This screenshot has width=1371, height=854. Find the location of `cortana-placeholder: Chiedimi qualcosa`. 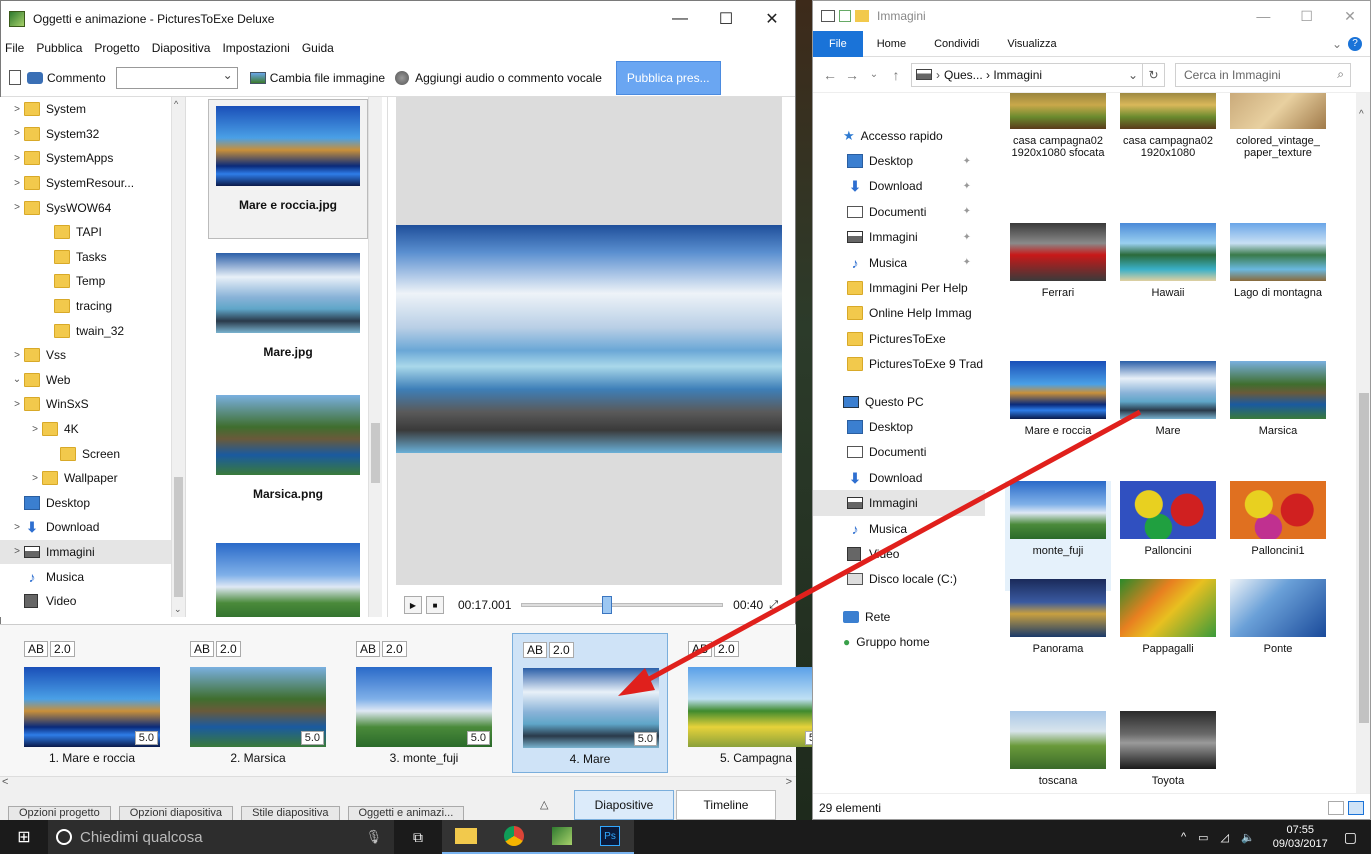

cortana-placeholder: Chiedimi qualcosa is located at coordinates (141, 837).